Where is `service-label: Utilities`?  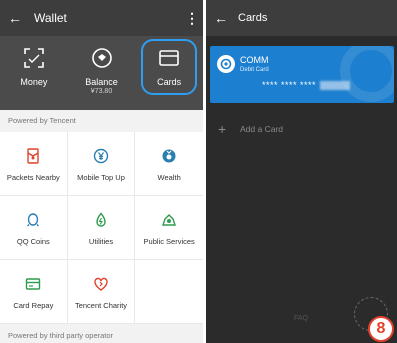
service-label: Utilities is located at coordinates (101, 241).